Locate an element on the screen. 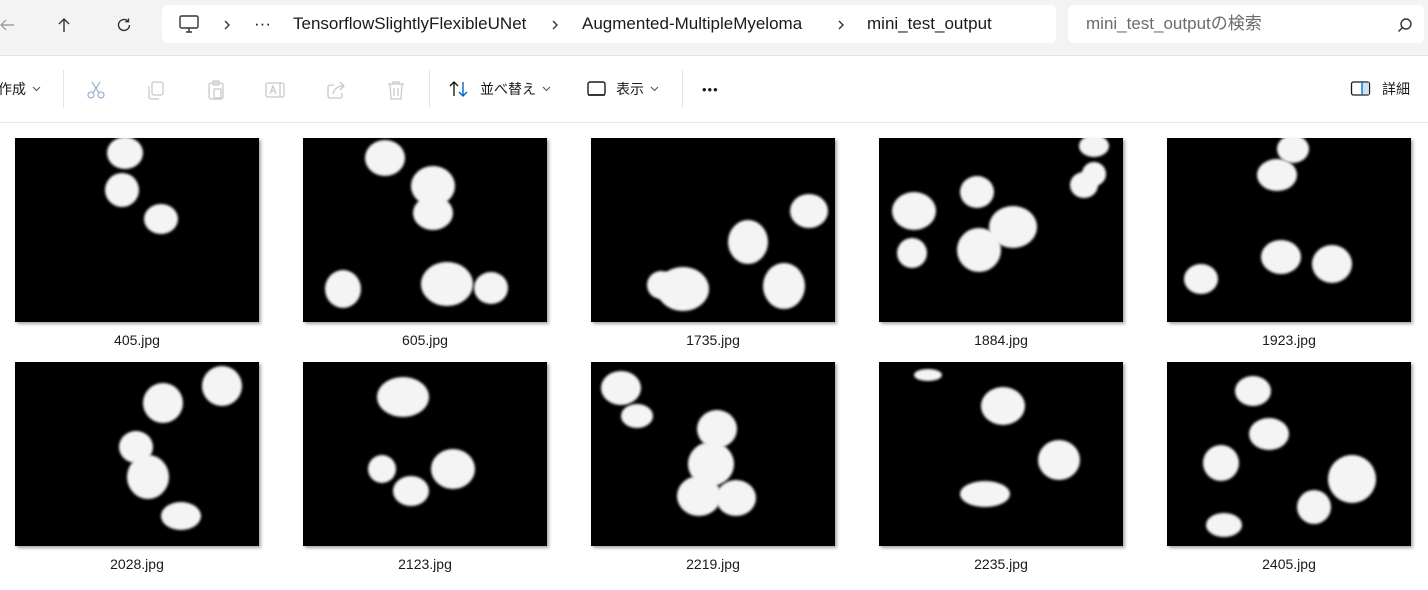 The width and height of the screenshot is (1428, 590). rename-icon is located at coordinates (275, 90).